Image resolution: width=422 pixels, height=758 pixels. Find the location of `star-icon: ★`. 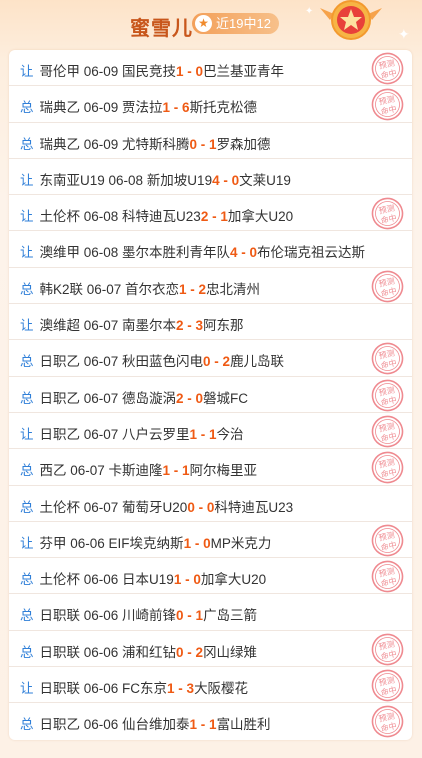

star-icon: ★ is located at coordinates (203, 23).